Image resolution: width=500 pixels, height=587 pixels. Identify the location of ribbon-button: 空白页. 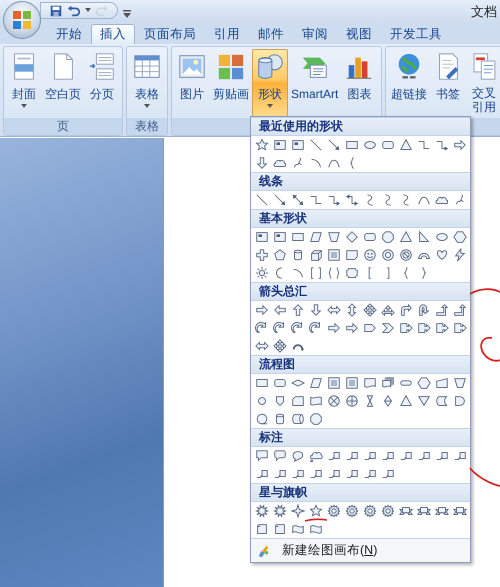
(63, 83).